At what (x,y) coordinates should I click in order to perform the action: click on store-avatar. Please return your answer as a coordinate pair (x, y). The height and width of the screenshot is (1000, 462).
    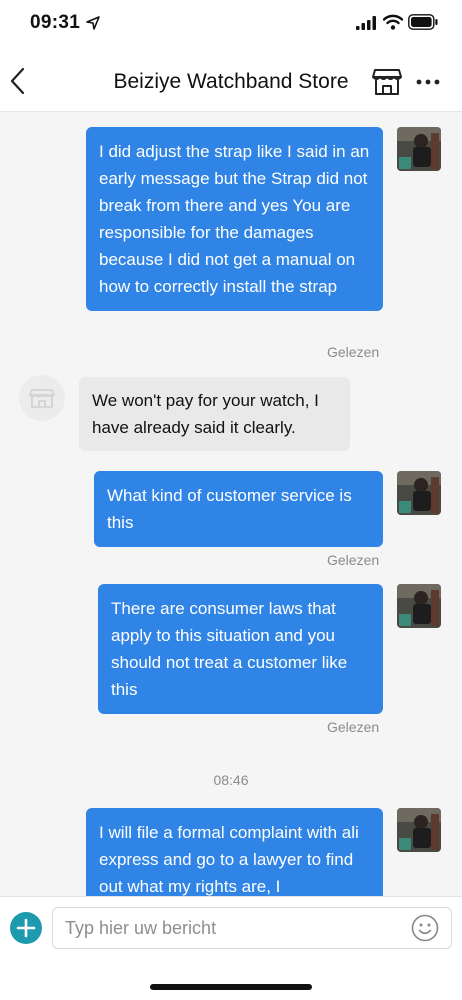
    Looking at the image, I should click on (42, 398).